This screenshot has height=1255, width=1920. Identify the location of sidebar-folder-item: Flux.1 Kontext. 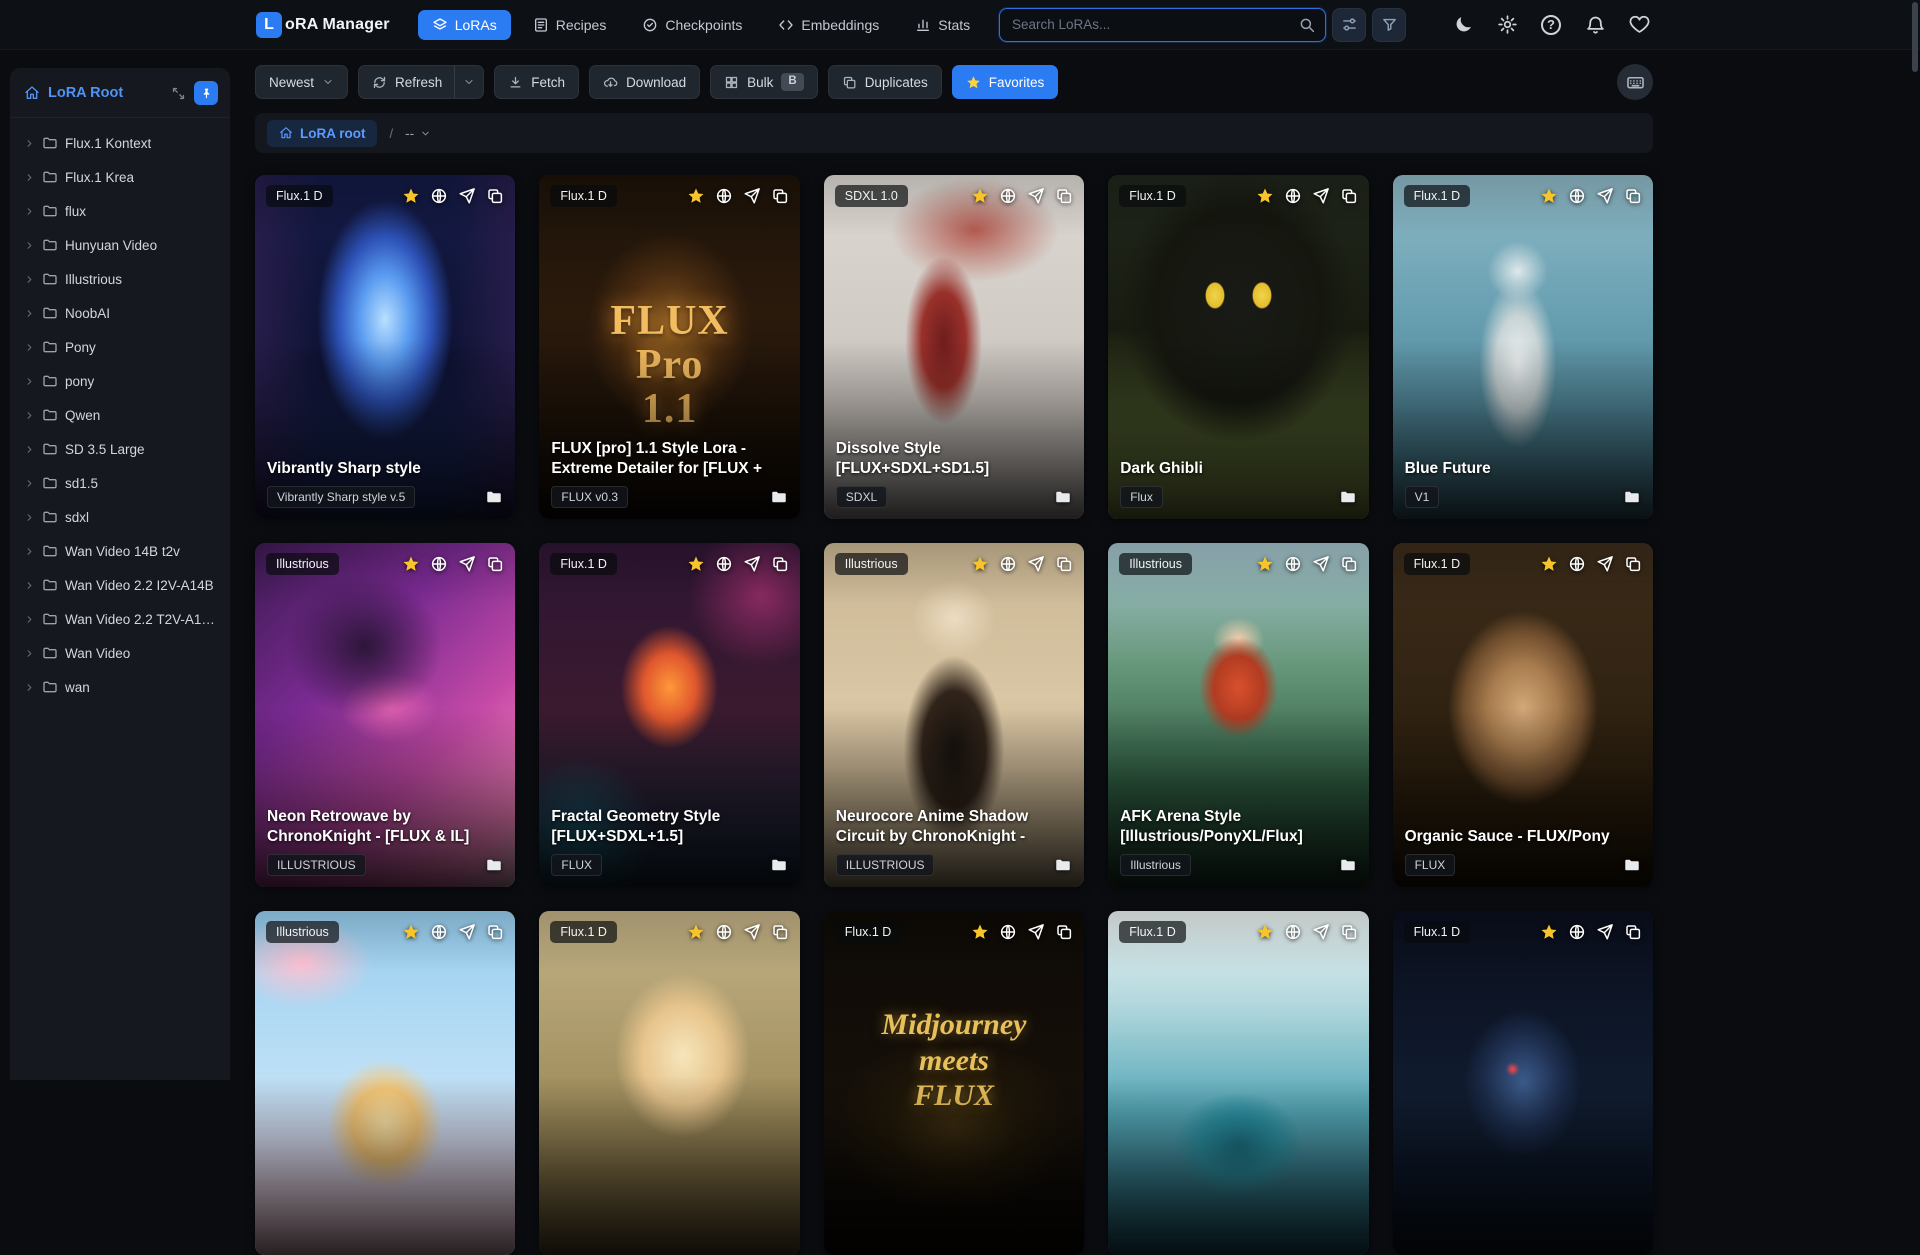
(120, 143).